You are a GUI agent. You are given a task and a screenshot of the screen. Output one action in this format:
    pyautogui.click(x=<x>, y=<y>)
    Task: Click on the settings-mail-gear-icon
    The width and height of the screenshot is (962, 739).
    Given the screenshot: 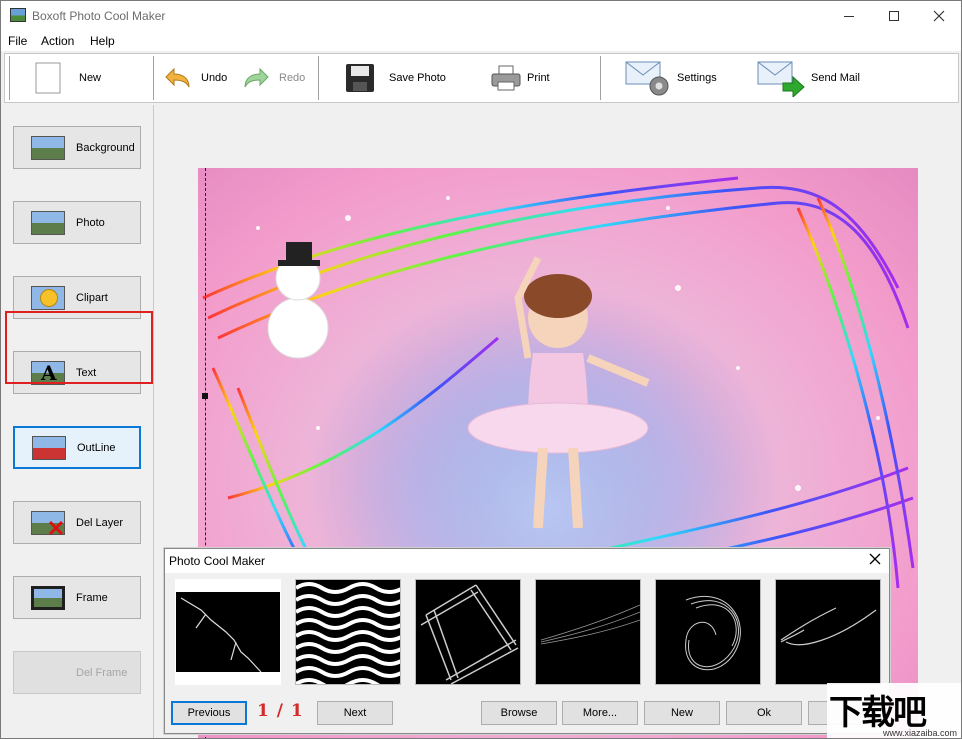 What is the action you would take?
    pyautogui.click(x=647, y=78)
    